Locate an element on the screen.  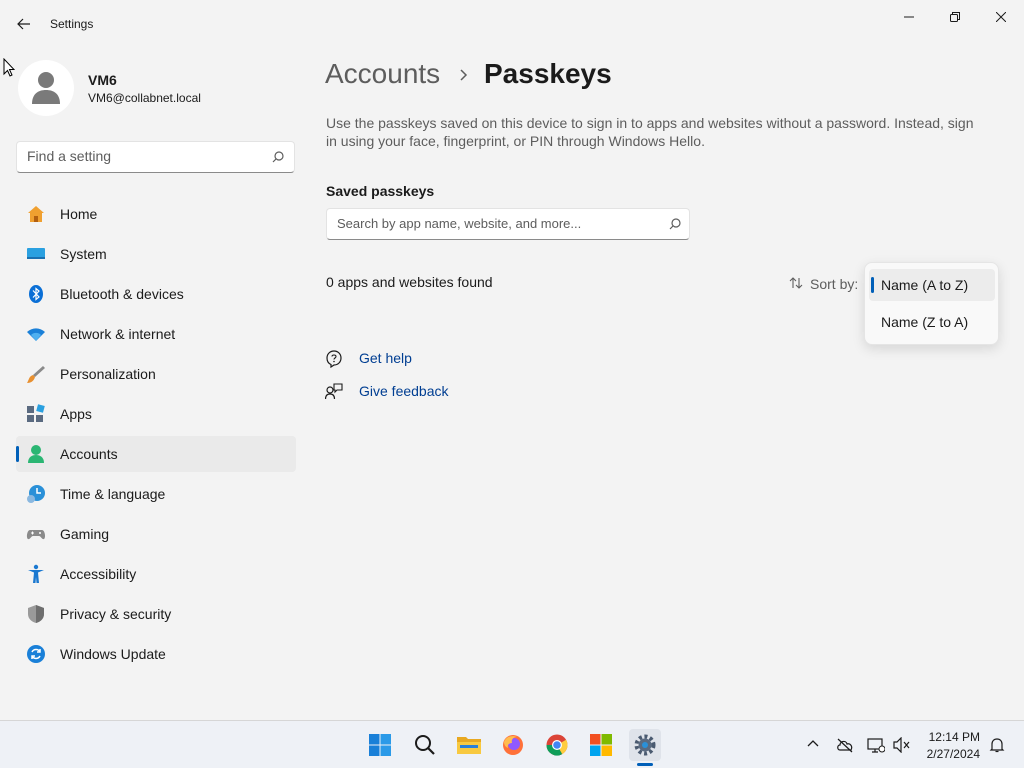
give-feedback-label: Give feedback is located at coordinates (404, 391).